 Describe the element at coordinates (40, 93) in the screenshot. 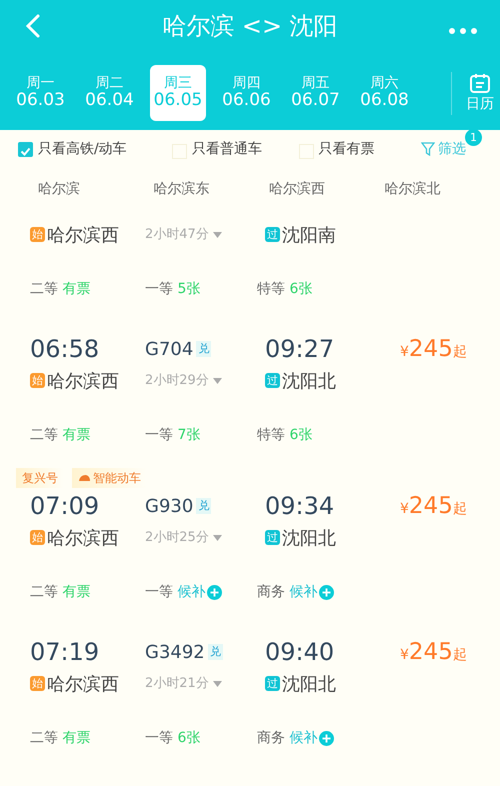

I see `date-tab: 周一 06.03` at that location.